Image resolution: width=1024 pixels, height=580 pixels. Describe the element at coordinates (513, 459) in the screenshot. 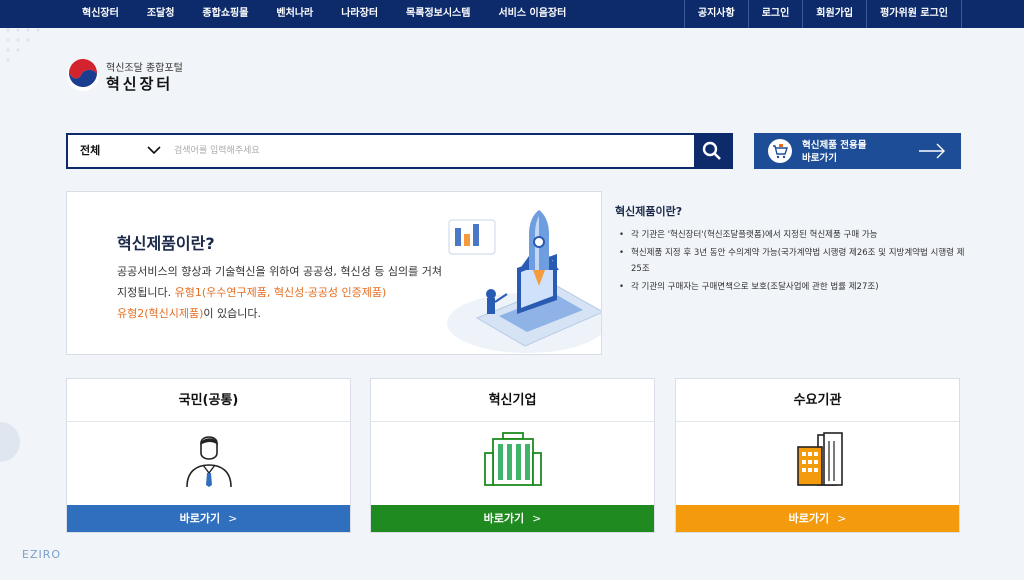

I see `company-building-icon` at that location.